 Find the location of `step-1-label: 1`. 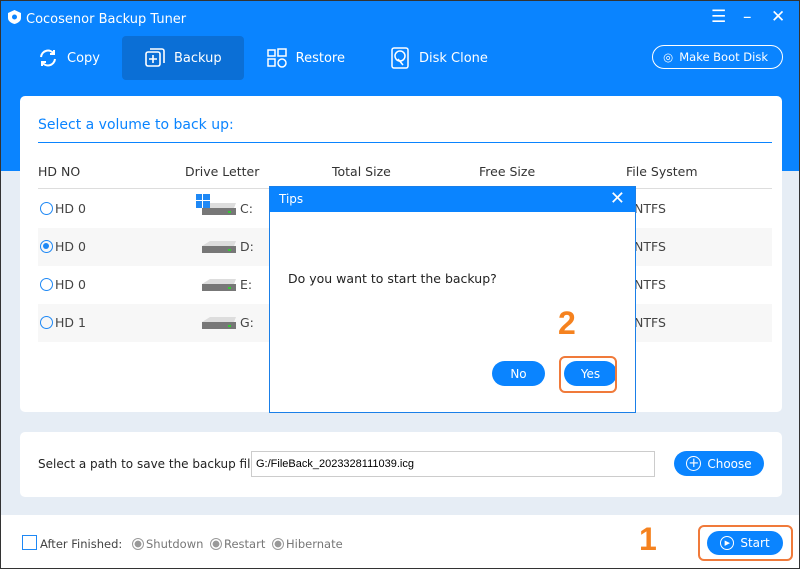

step-1-label: 1 is located at coordinates (648, 539).